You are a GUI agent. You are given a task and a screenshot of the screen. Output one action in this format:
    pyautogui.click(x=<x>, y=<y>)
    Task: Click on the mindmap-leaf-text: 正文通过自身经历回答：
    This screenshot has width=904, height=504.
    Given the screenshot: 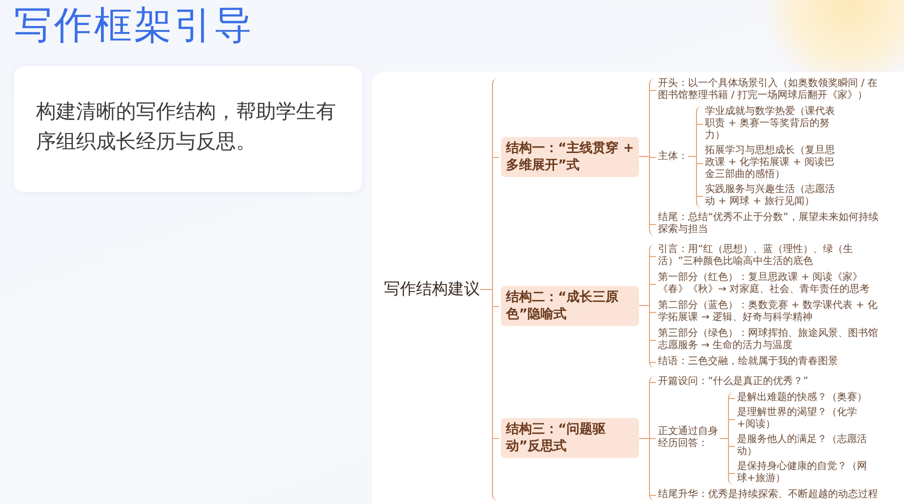 What is the action you would take?
    pyautogui.click(x=688, y=438)
    